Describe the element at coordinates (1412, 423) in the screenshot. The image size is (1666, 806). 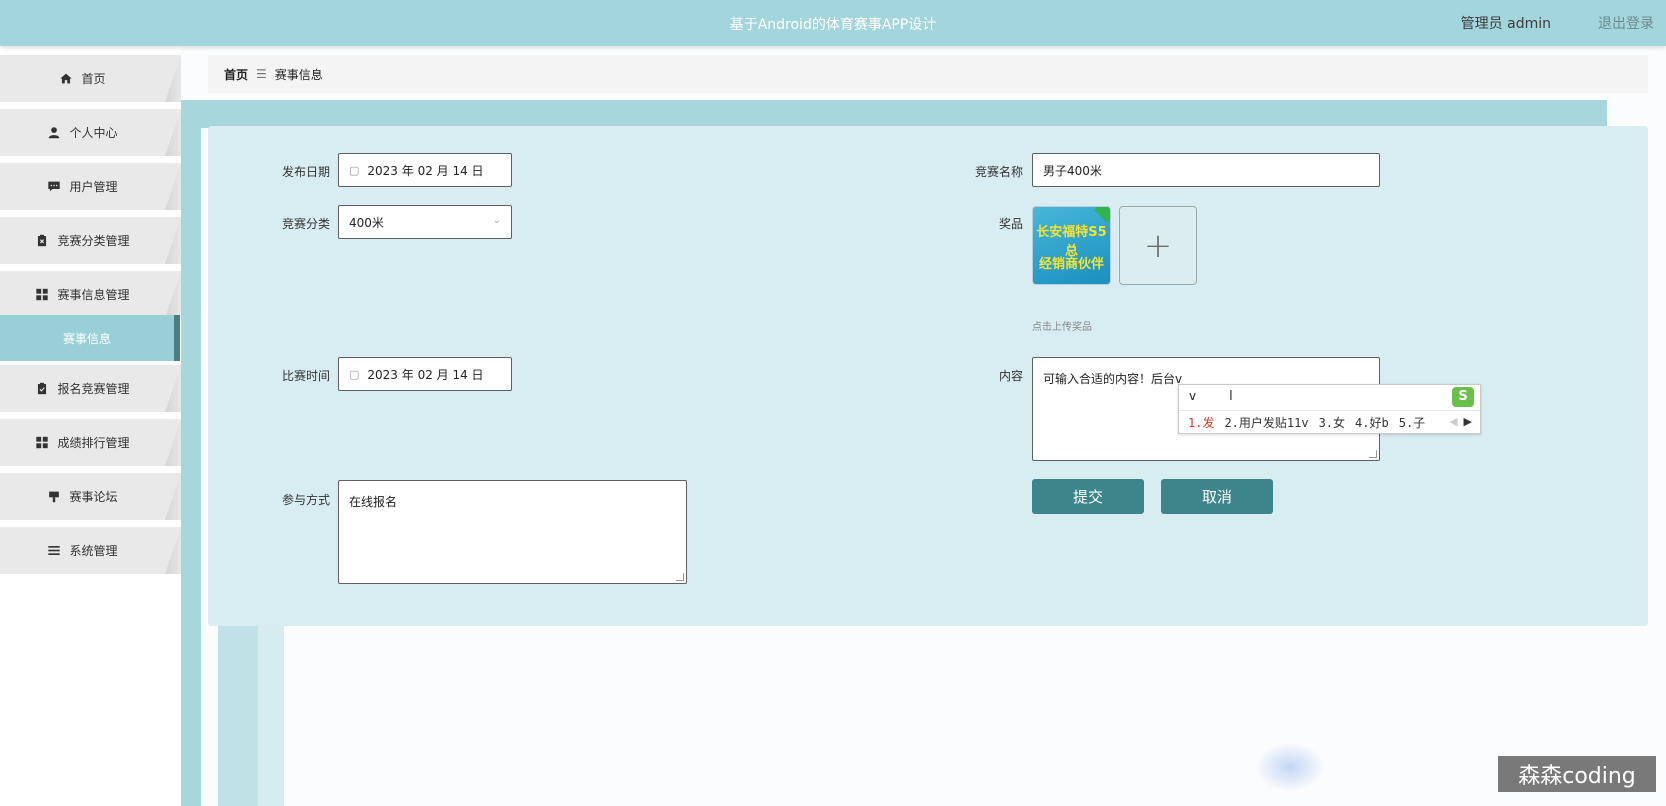
I see `ime-candidate: 5.子` at that location.